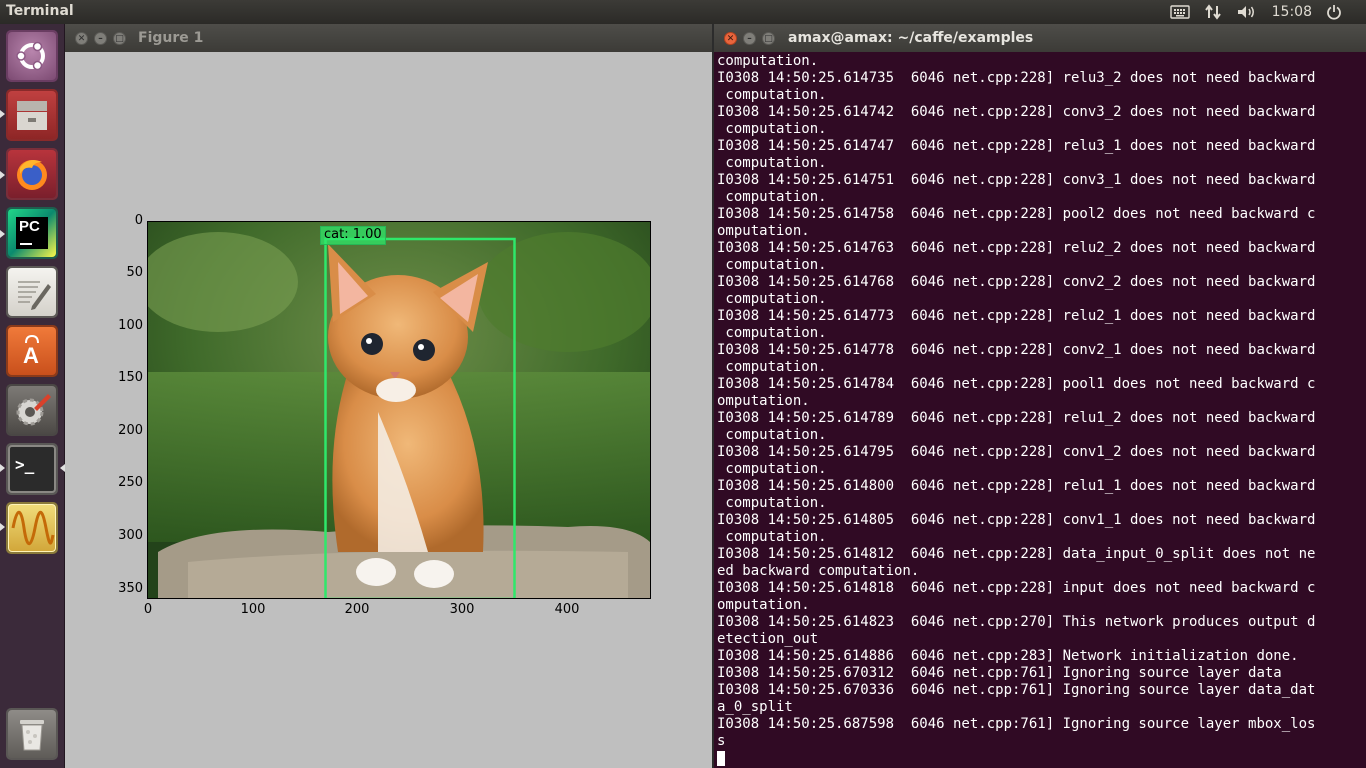  What do you see at coordinates (138, 220) in the screenshot?
I see `y-tick-label: 0` at bounding box center [138, 220].